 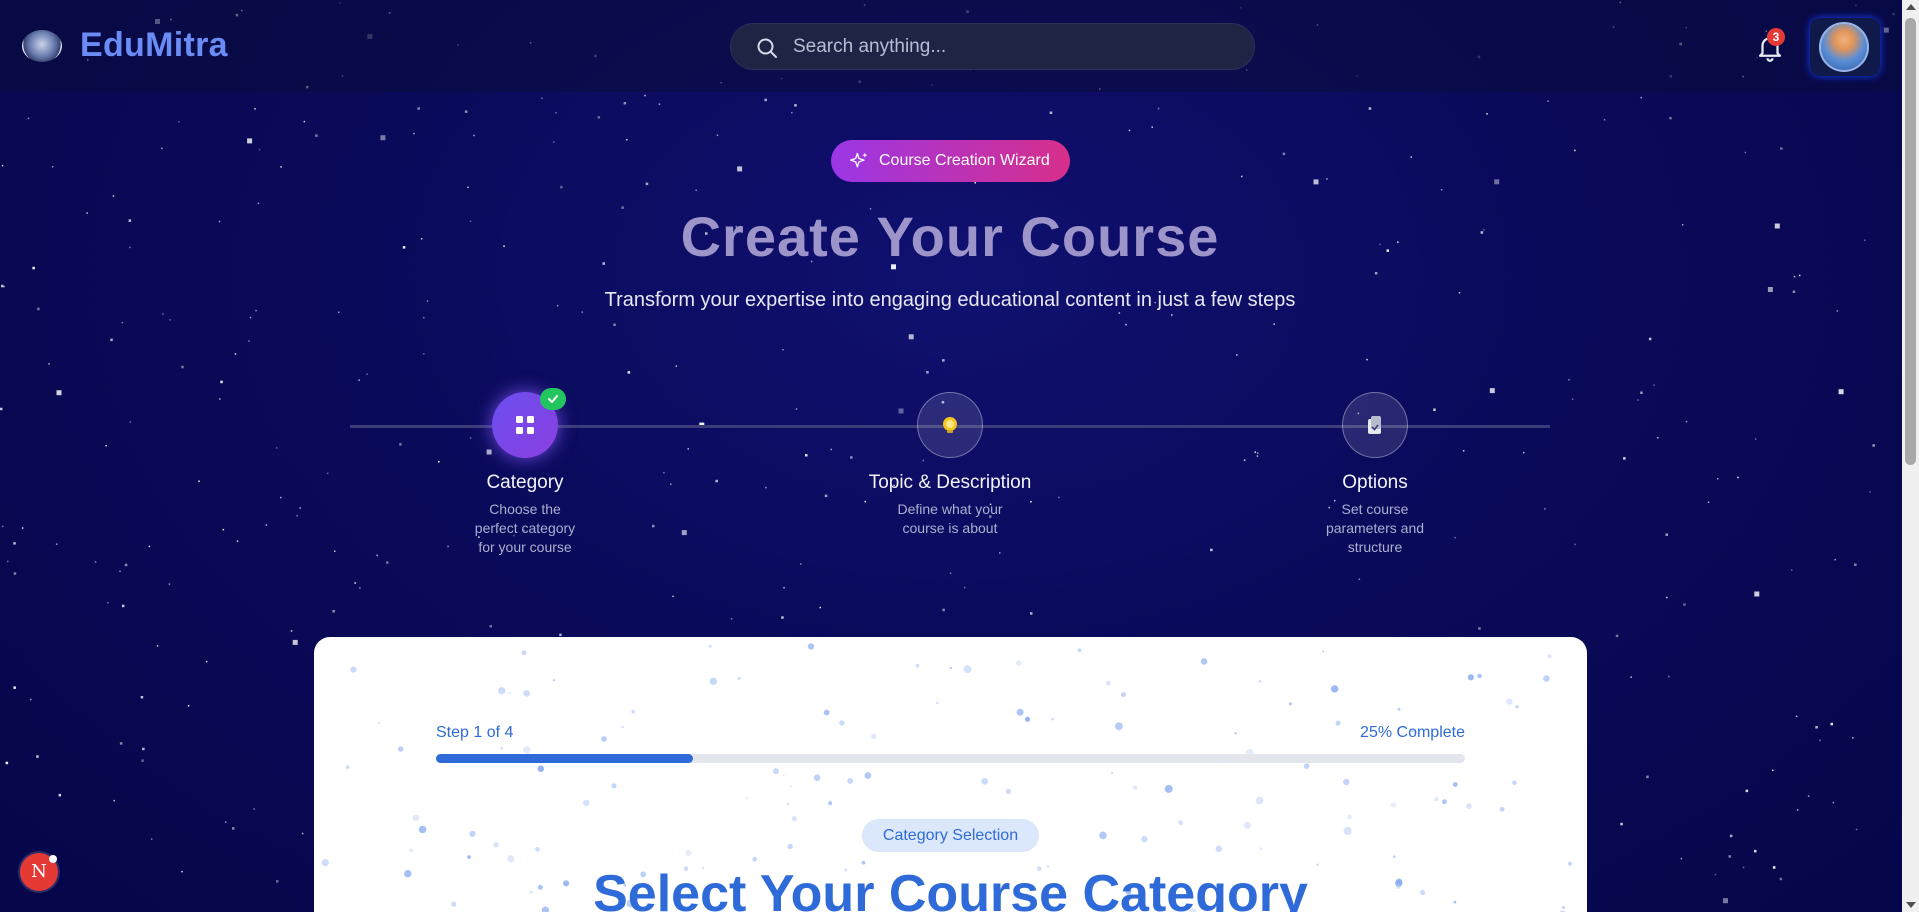 I want to click on step-options-circle, so click(x=1375, y=425).